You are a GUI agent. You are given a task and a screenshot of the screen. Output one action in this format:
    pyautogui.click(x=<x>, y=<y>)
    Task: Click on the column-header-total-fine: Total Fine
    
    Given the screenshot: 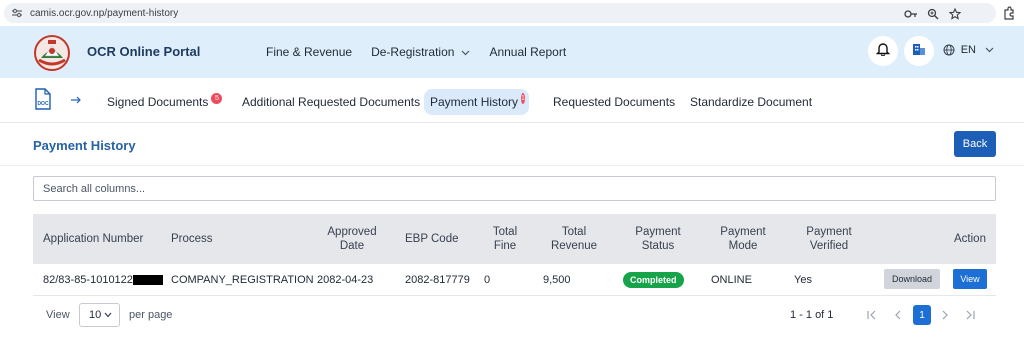 What is the action you would take?
    pyautogui.click(x=505, y=239)
    